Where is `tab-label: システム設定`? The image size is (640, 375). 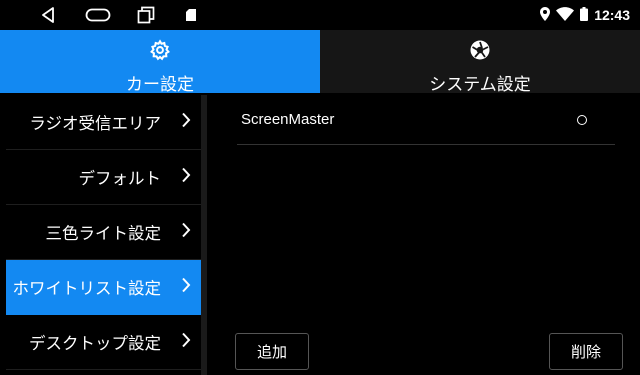 tab-label: システム設定 is located at coordinates (480, 85).